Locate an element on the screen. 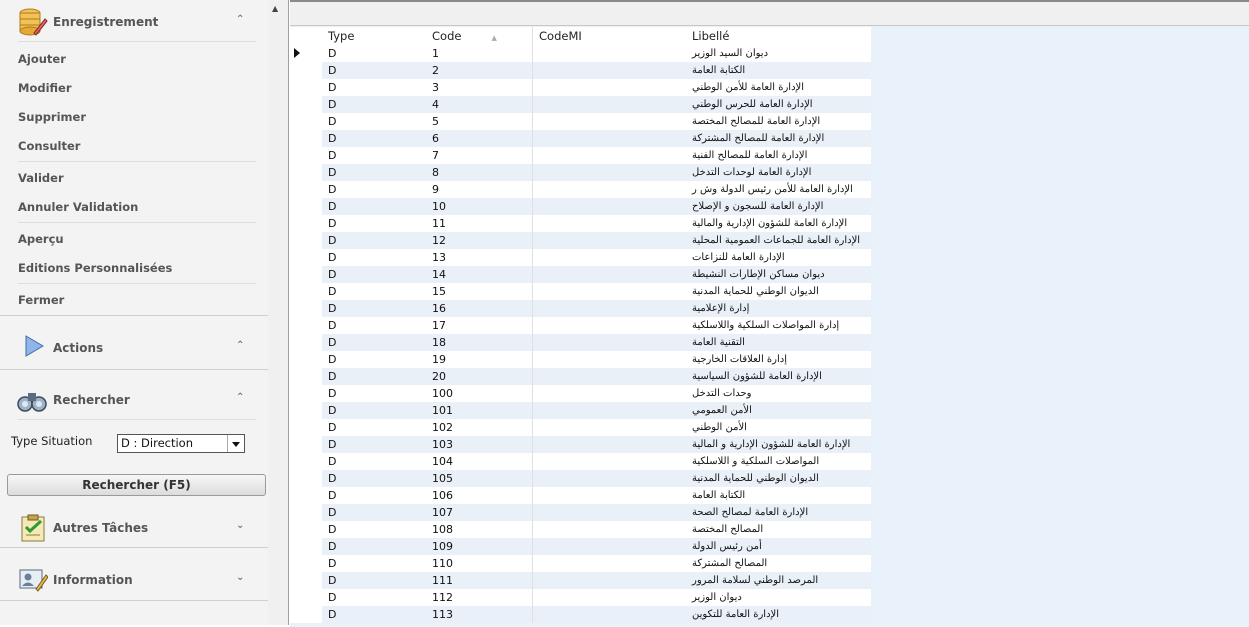  cell-code: 19 is located at coordinates (479, 359).